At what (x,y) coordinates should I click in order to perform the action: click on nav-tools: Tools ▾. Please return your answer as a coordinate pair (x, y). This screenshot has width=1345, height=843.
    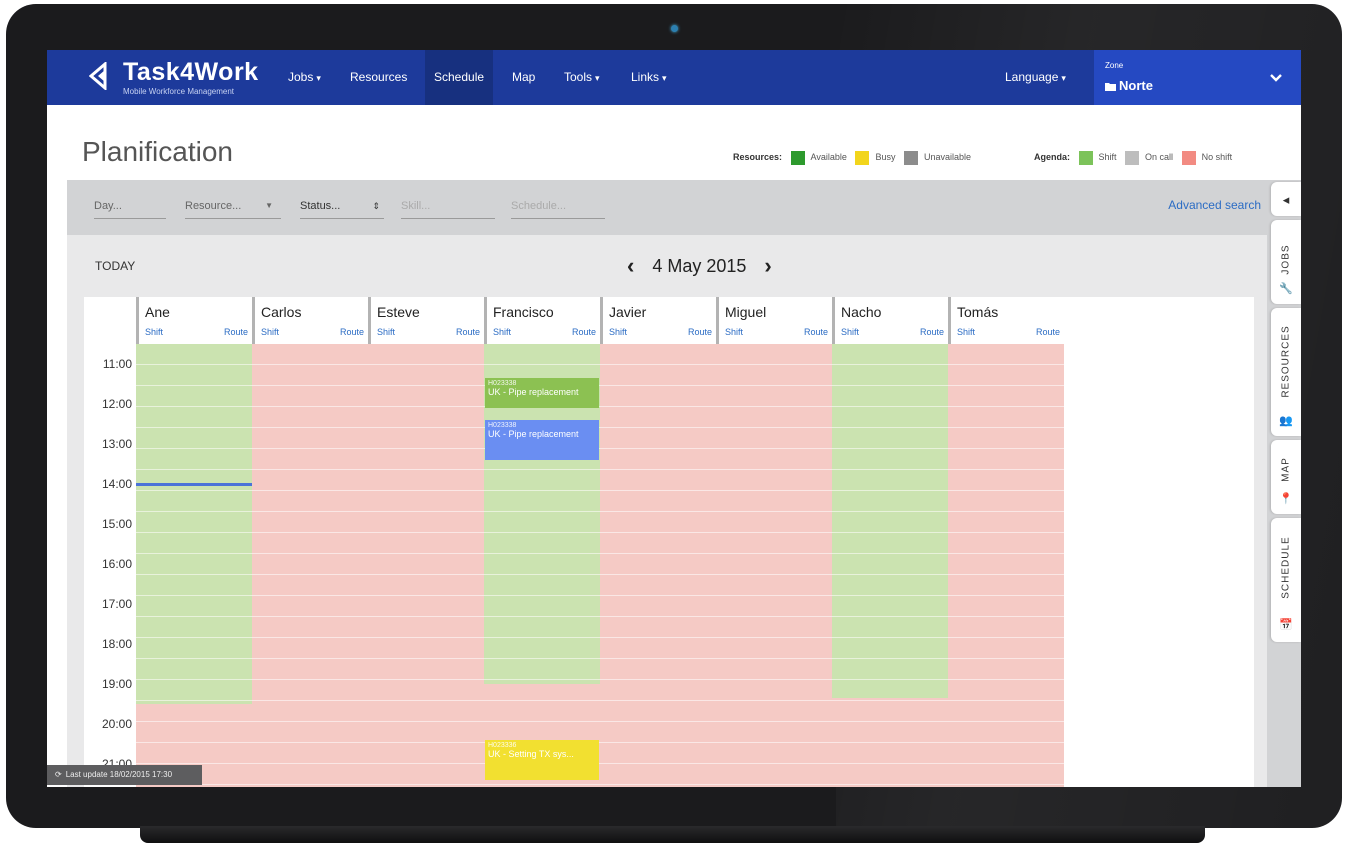
    Looking at the image, I should click on (582, 77).